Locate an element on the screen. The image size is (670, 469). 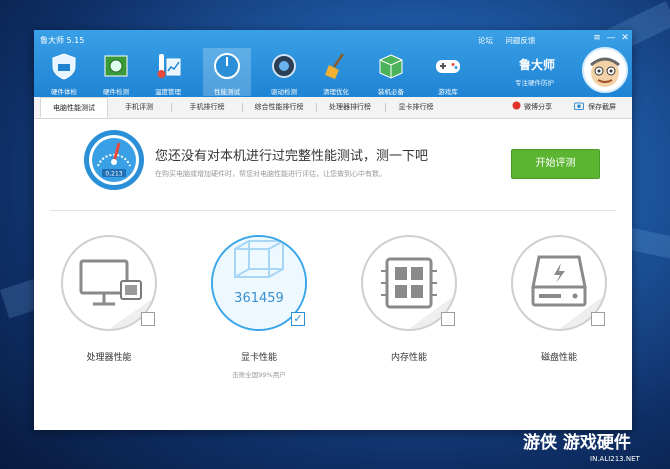
nav-essentials: 装机必备 is located at coordinates (391, 72).